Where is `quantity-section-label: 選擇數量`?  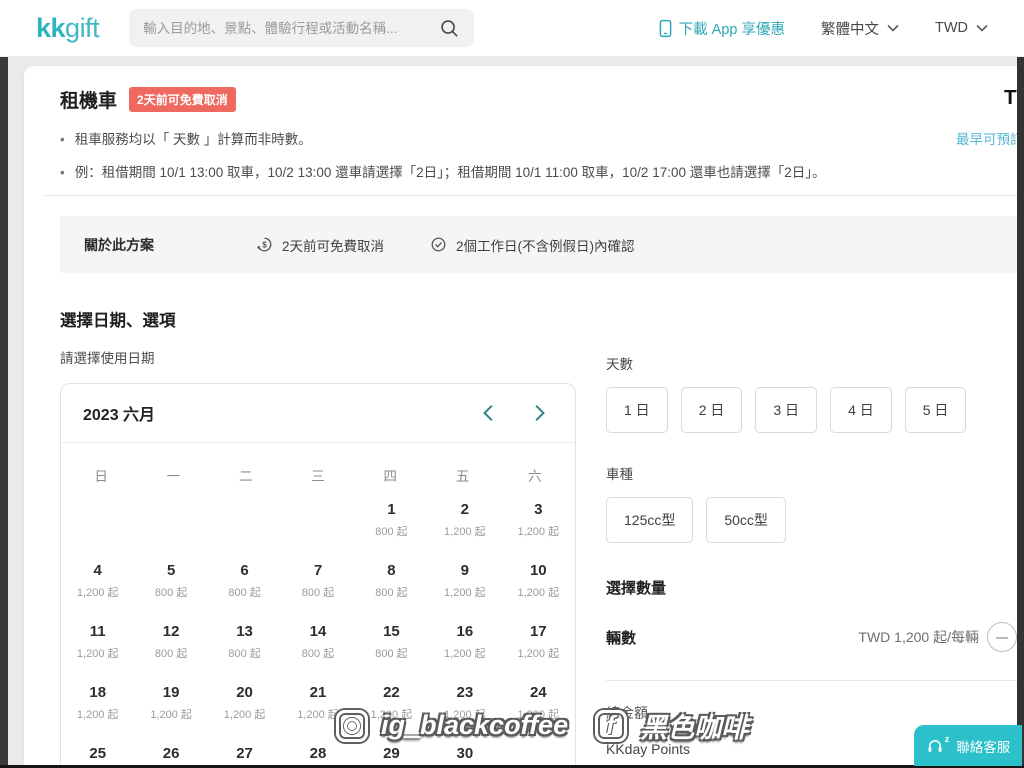 quantity-section-label: 選擇數量 is located at coordinates (636, 589).